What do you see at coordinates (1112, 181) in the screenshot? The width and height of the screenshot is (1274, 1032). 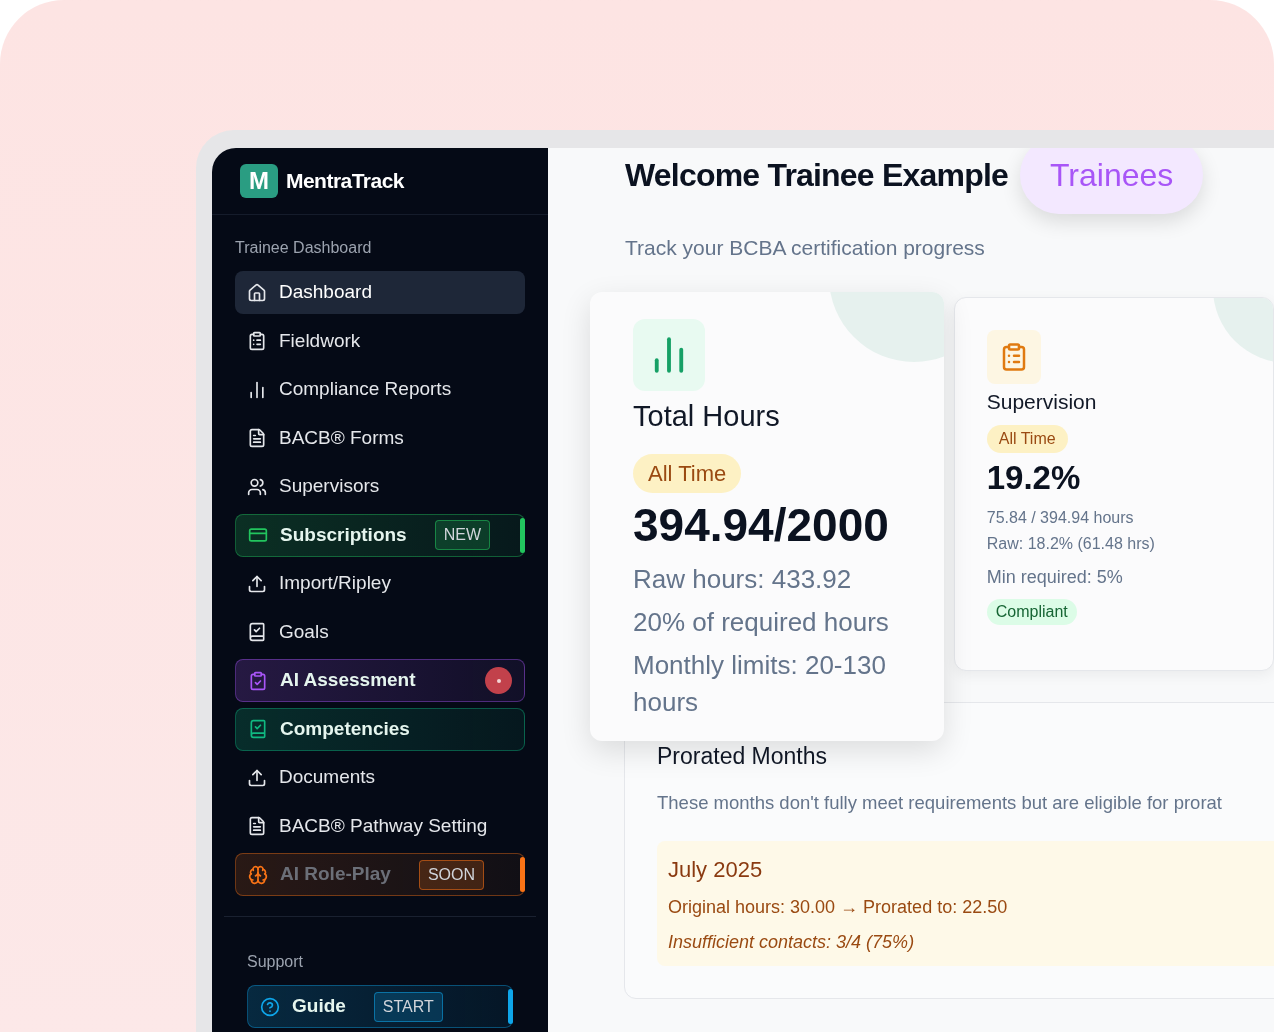 I see `role-badge: Trainees` at bounding box center [1112, 181].